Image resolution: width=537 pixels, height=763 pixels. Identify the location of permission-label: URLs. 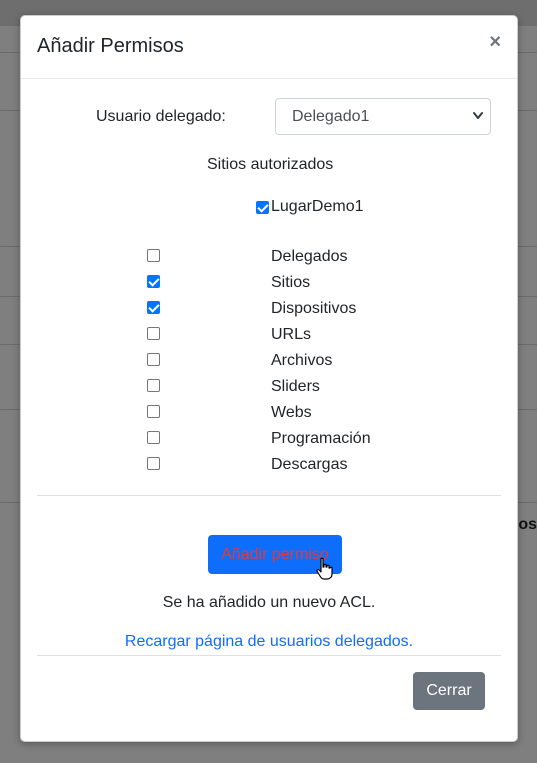
(291, 334).